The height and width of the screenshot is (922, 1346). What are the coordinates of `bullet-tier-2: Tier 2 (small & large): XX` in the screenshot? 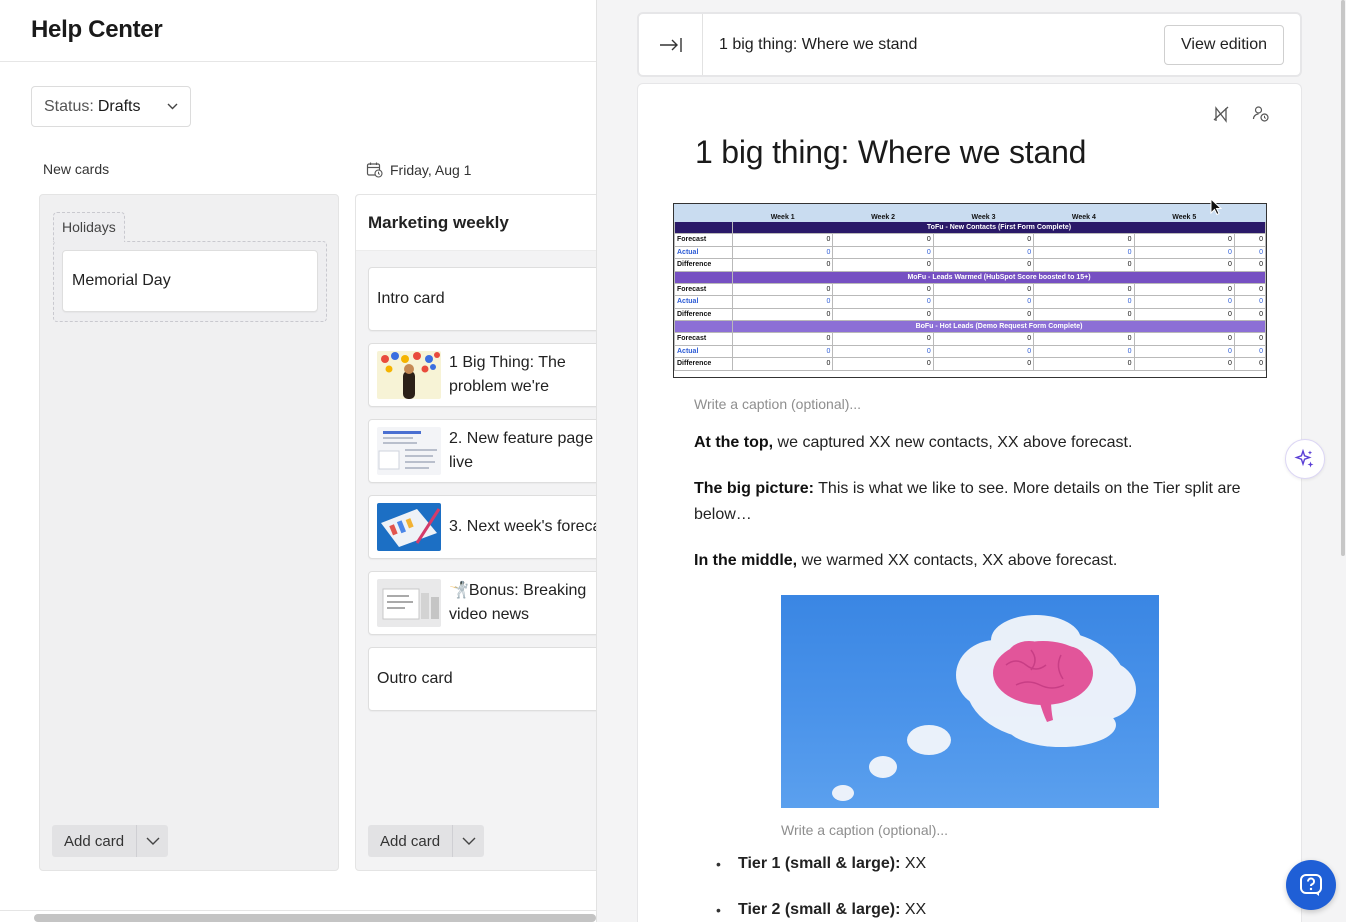 It's located at (821, 909).